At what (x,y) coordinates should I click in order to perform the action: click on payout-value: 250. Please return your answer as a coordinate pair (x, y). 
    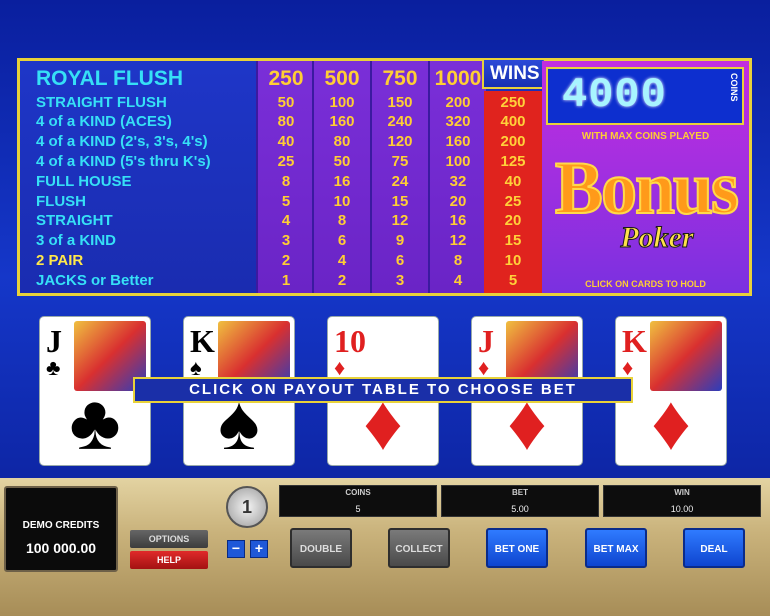
    Looking at the image, I should click on (286, 78).